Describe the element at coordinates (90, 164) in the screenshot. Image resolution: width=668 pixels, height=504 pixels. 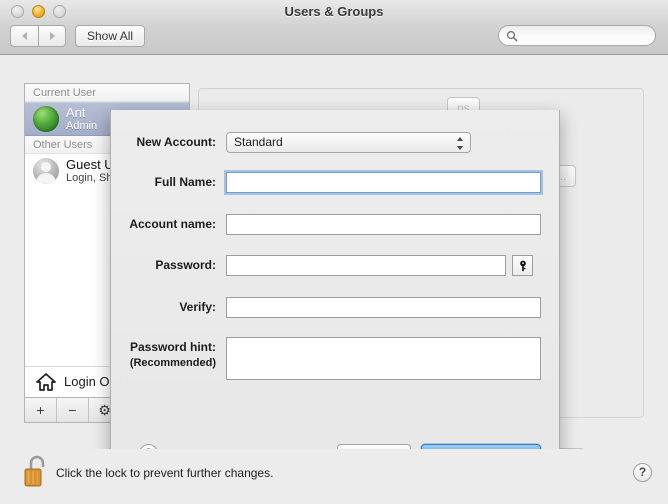
I see `user-name: Guest U` at that location.